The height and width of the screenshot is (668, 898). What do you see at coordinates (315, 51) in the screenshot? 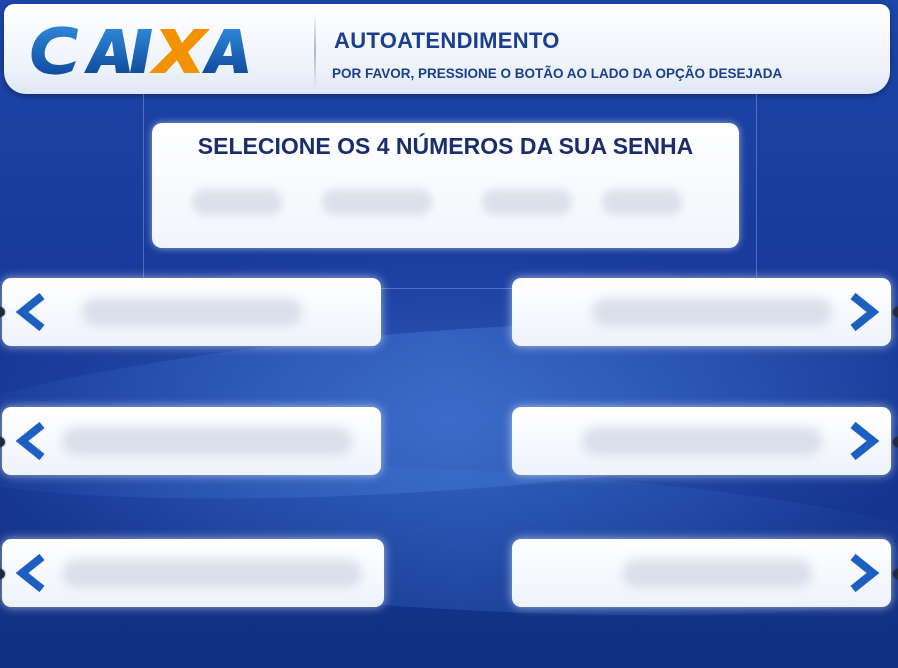
I see `header-divider` at bounding box center [315, 51].